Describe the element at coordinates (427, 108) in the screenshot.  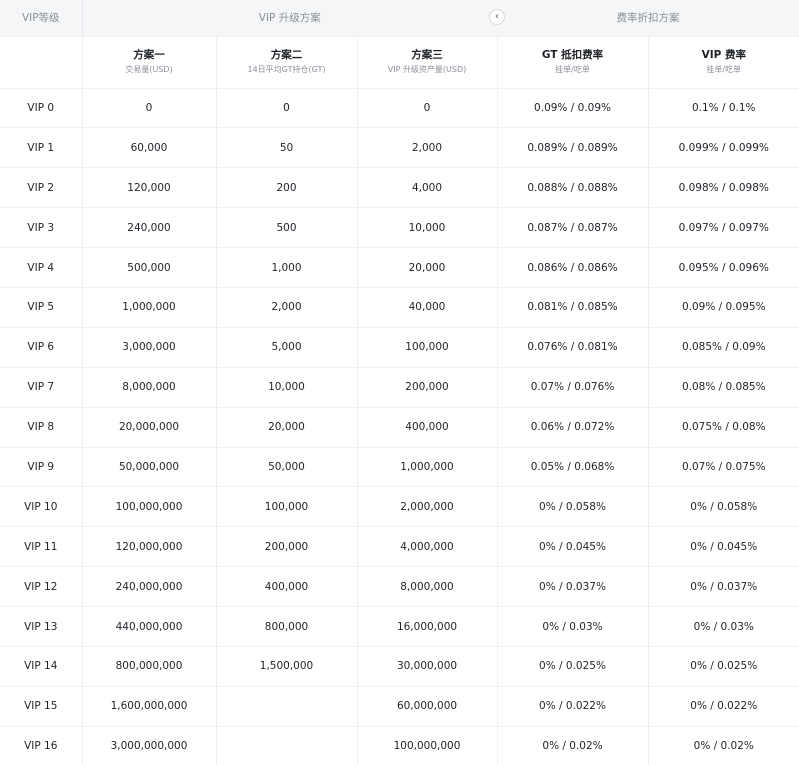
I see `plan3-cell: 0` at that location.